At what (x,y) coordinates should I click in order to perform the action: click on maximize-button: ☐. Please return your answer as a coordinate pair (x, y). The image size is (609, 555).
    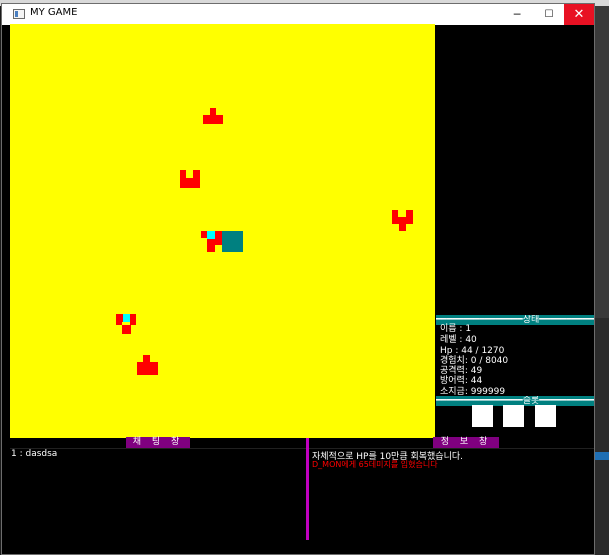
    Looking at the image, I should click on (549, 14).